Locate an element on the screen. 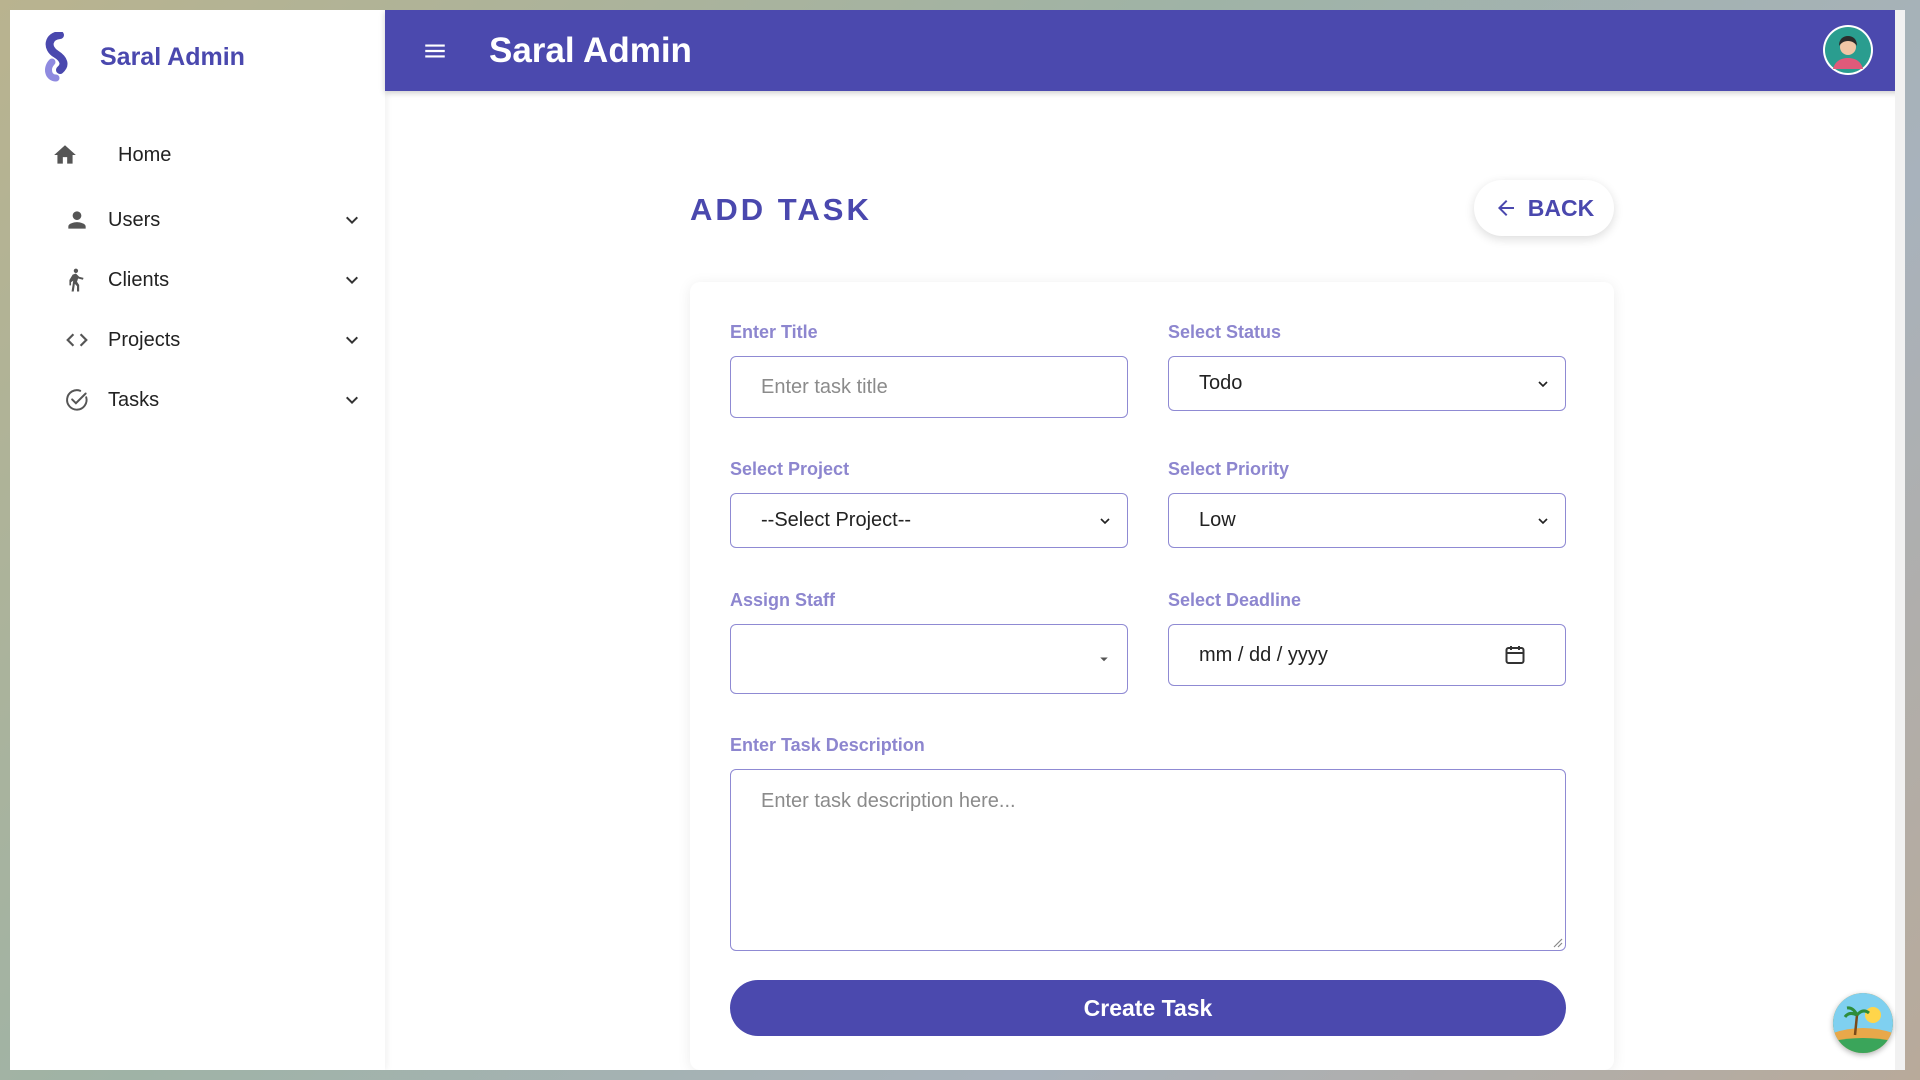 This screenshot has height=1080, width=1920. status-label: Select Status is located at coordinates (1225, 332).